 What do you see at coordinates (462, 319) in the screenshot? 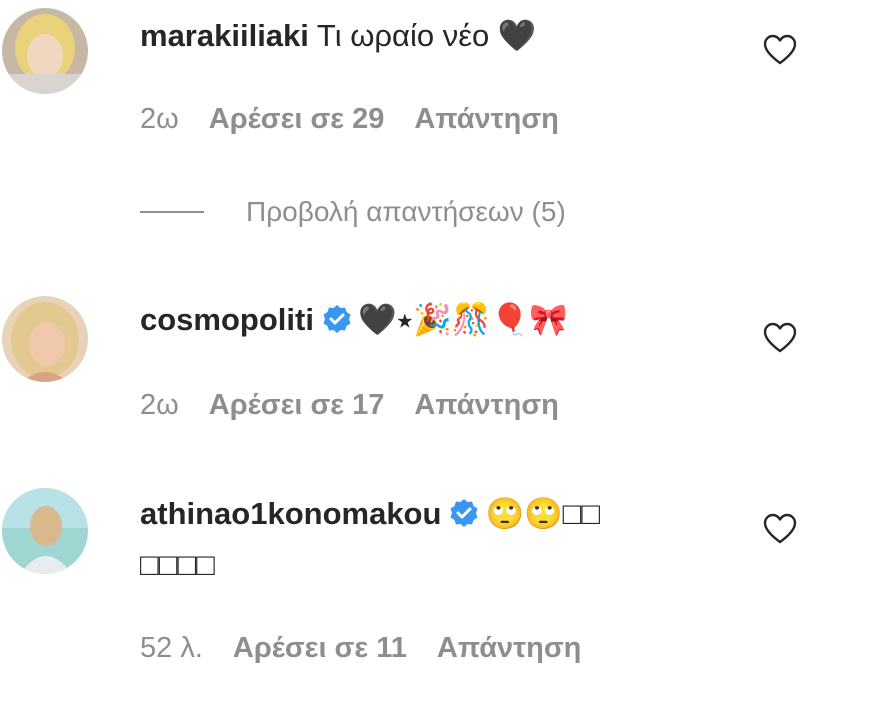
I see `comment-body: 🖤⭑🎉🎊🎈🎀` at bounding box center [462, 319].